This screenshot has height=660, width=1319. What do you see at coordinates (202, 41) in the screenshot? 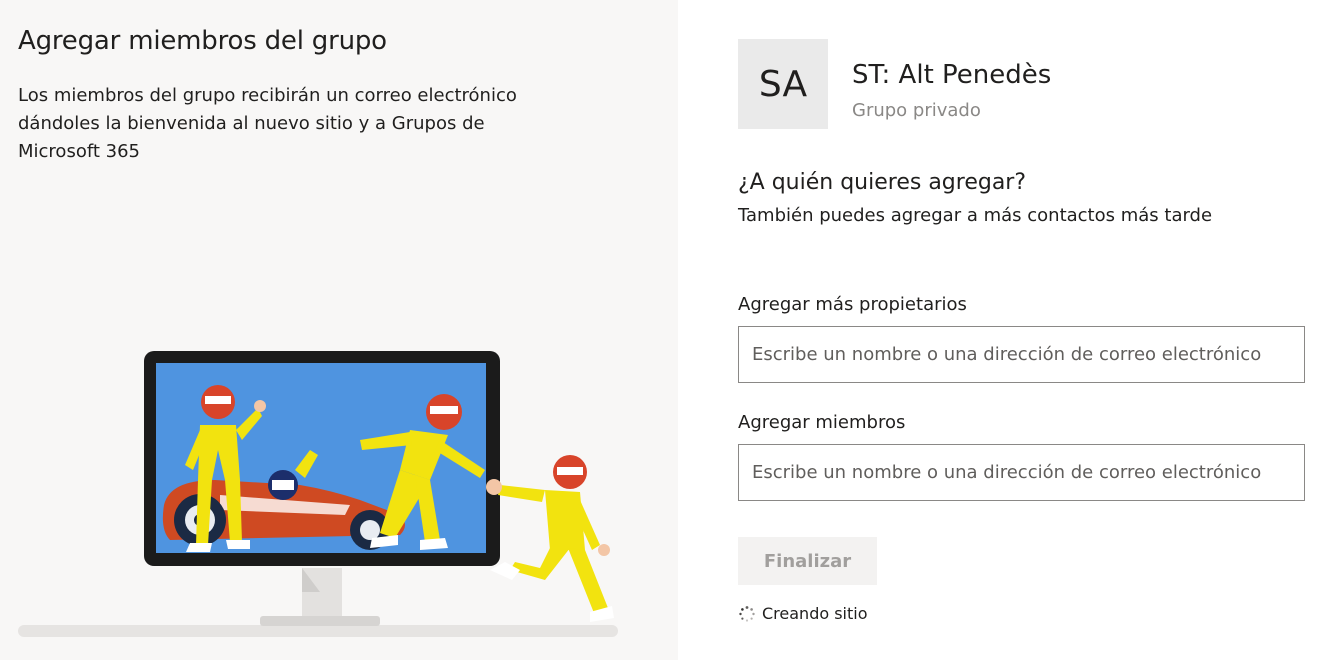
I see `left-panel-title: Agregar miembros del grupo` at bounding box center [202, 41].